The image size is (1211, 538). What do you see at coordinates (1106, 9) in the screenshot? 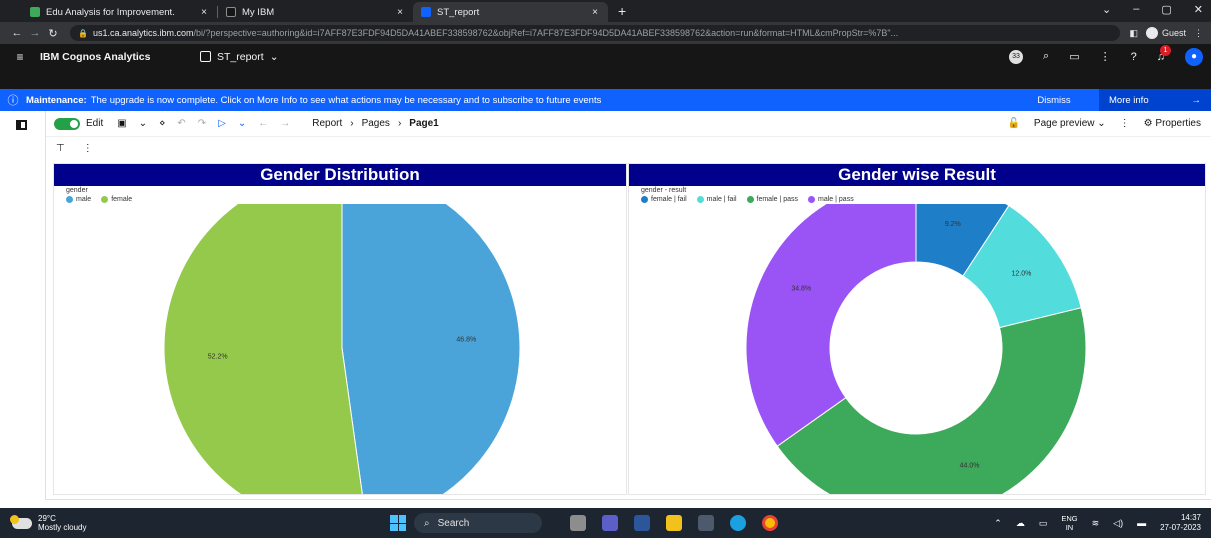
I see `tab-search-icon: ⌄` at bounding box center [1106, 9].